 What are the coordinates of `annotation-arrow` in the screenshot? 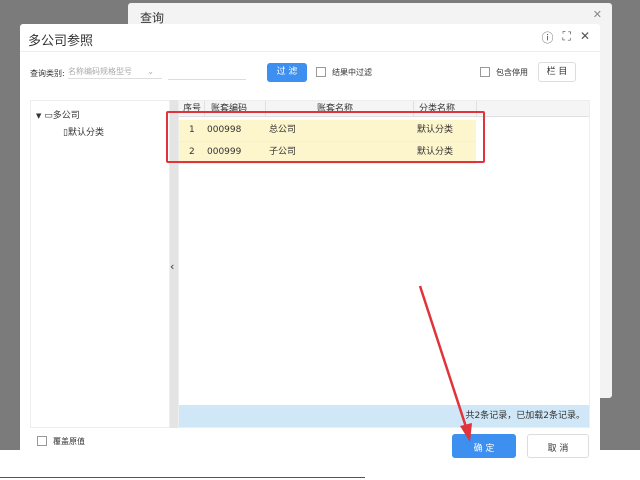 It's located at (445, 363).